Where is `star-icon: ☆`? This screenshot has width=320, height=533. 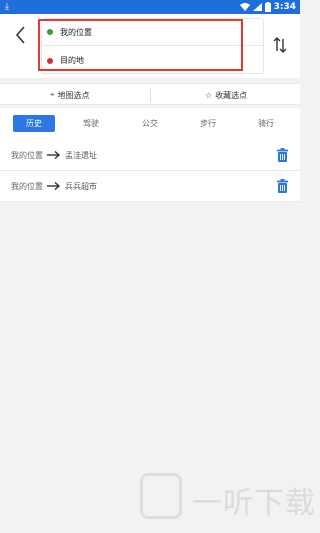
star-icon: ☆ is located at coordinates (209, 95).